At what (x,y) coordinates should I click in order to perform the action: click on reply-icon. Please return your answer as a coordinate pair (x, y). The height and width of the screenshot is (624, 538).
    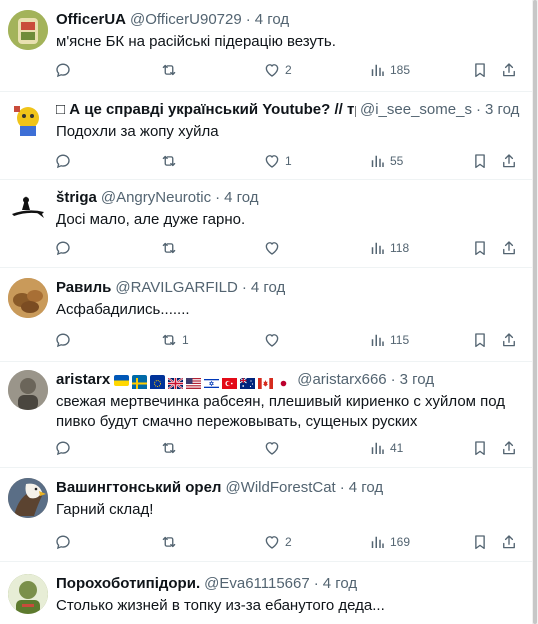
    Looking at the image, I should click on (63, 448).